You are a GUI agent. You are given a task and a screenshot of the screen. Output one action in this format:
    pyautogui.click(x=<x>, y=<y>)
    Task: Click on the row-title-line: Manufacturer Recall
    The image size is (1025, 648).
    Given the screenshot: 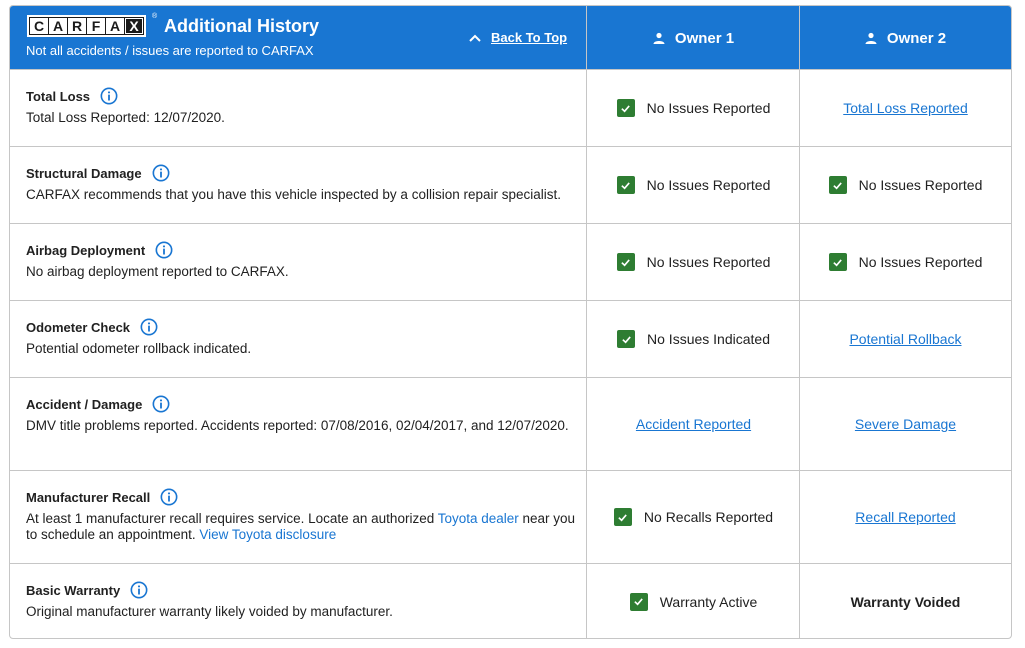 What is the action you would take?
    pyautogui.click(x=306, y=497)
    